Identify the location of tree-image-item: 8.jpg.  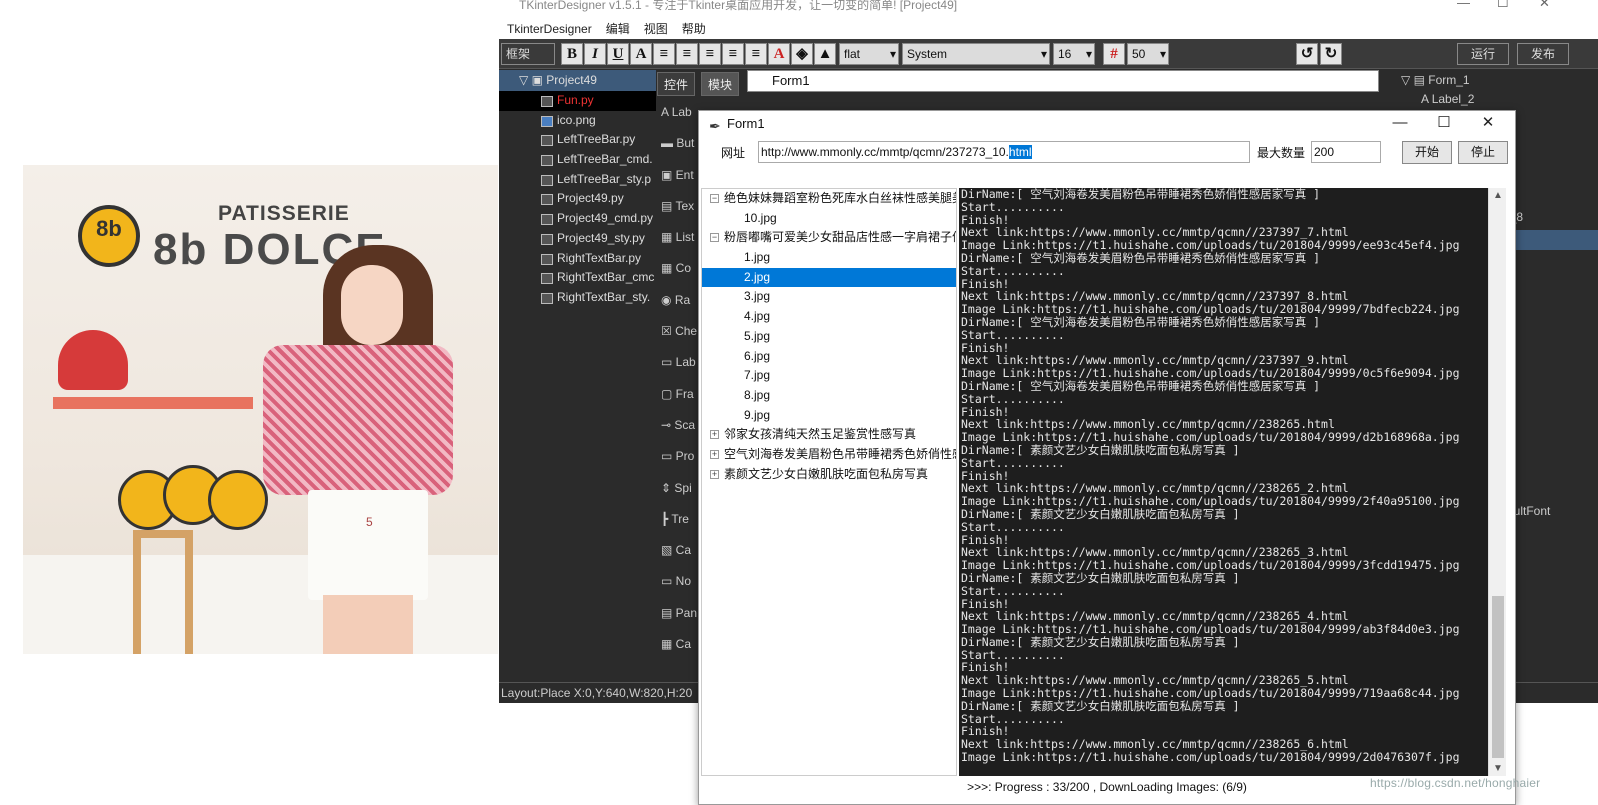
(829, 396).